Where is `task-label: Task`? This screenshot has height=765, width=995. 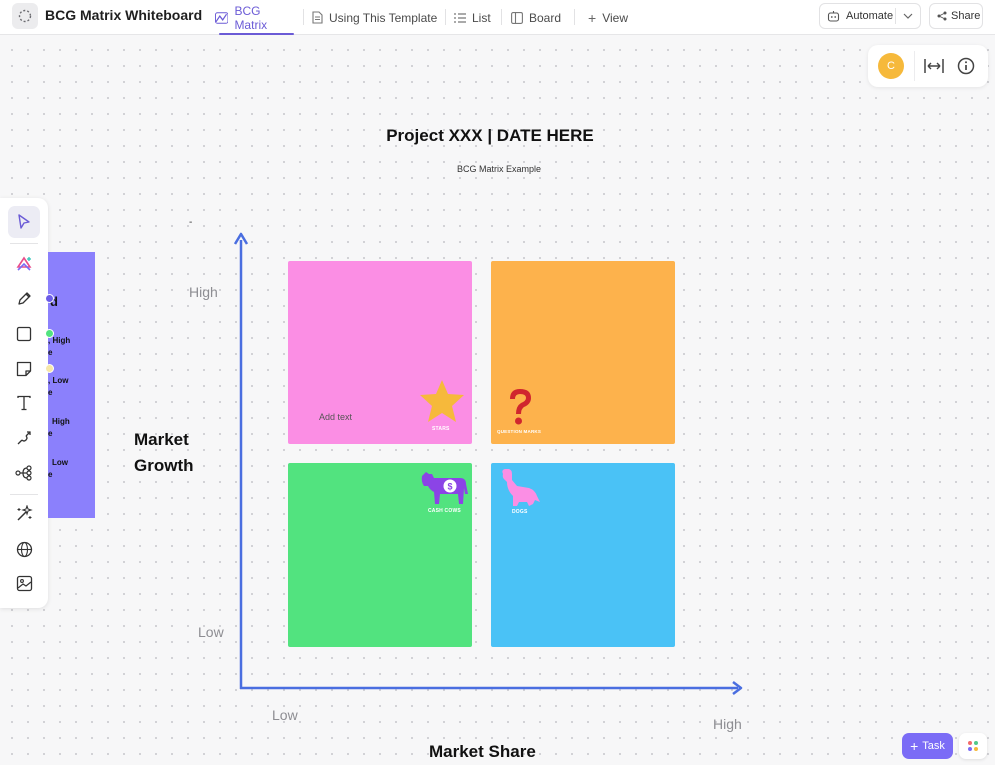
task-label: Task is located at coordinates (933, 746).